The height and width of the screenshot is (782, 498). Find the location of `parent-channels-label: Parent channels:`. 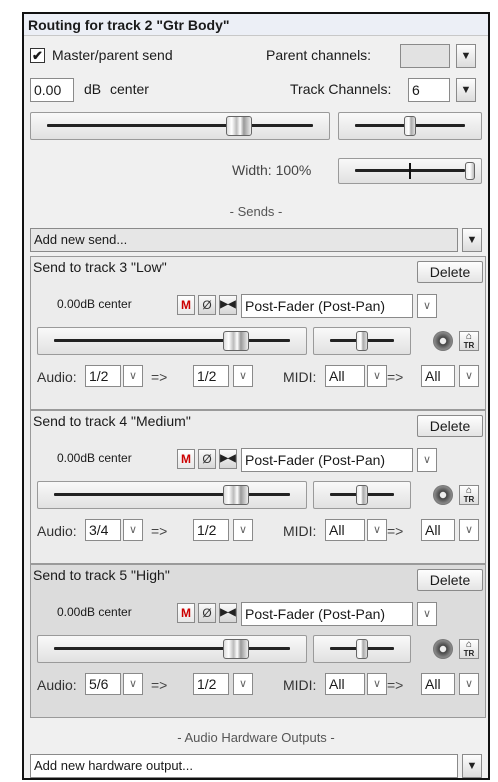

parent-channels-label: Parent channels: is located at coordinates (319, 55).